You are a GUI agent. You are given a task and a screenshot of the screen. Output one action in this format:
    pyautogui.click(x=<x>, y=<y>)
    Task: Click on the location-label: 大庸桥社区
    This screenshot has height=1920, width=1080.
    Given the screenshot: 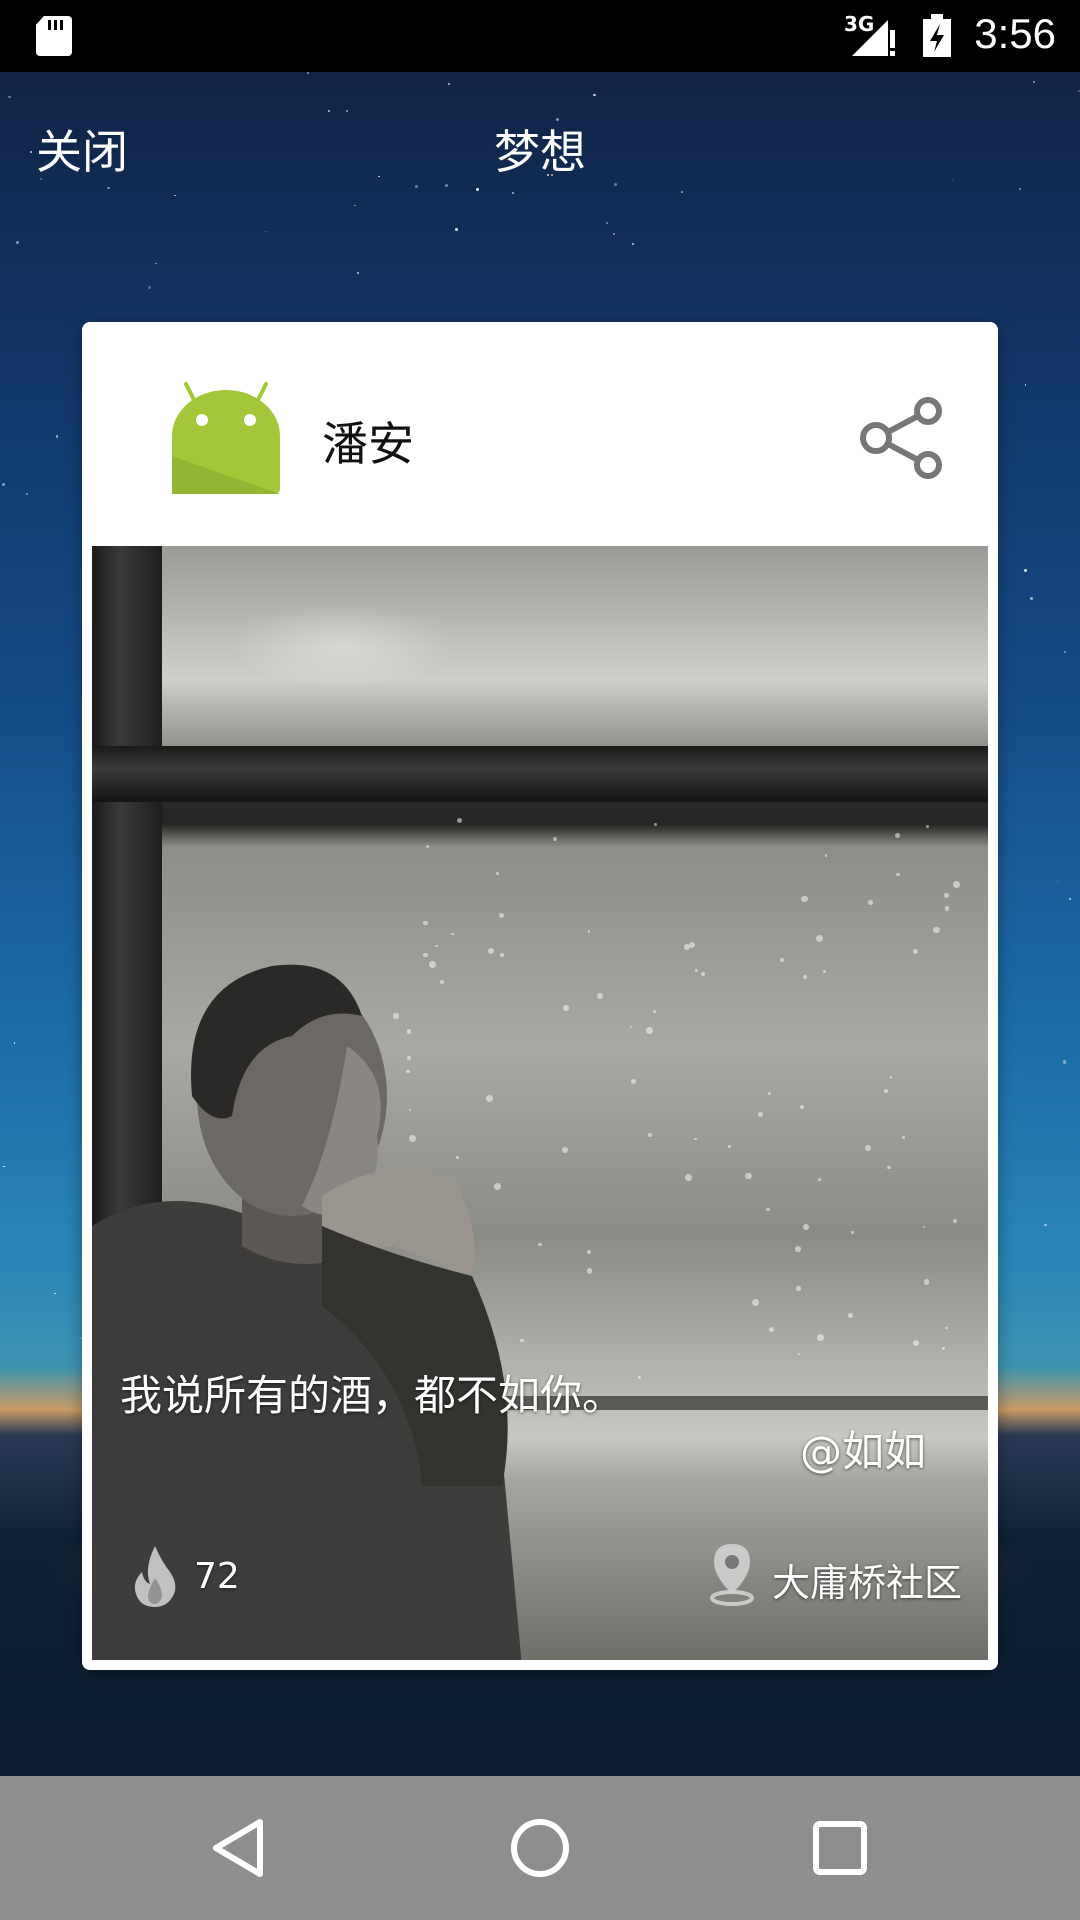 What is the action you would take?
    pyautogui.click(x=867, y=1579)
    